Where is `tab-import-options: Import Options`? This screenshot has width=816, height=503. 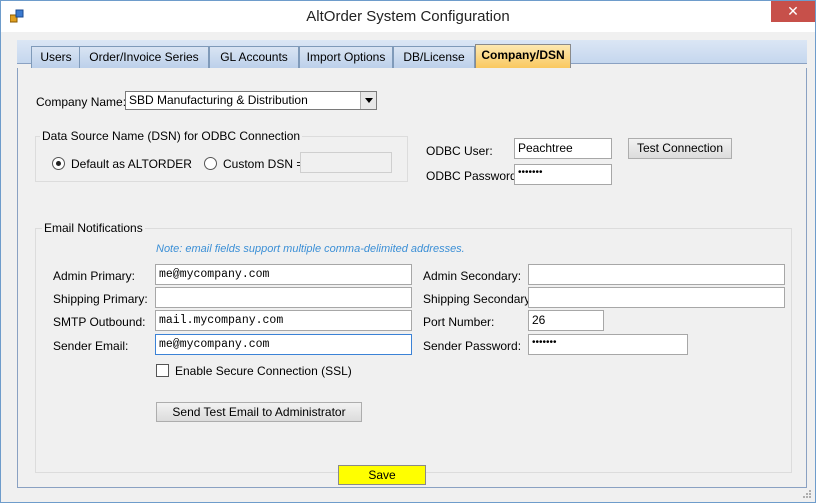
tab-import-options: Import Options is located at coordinates (346, 57).